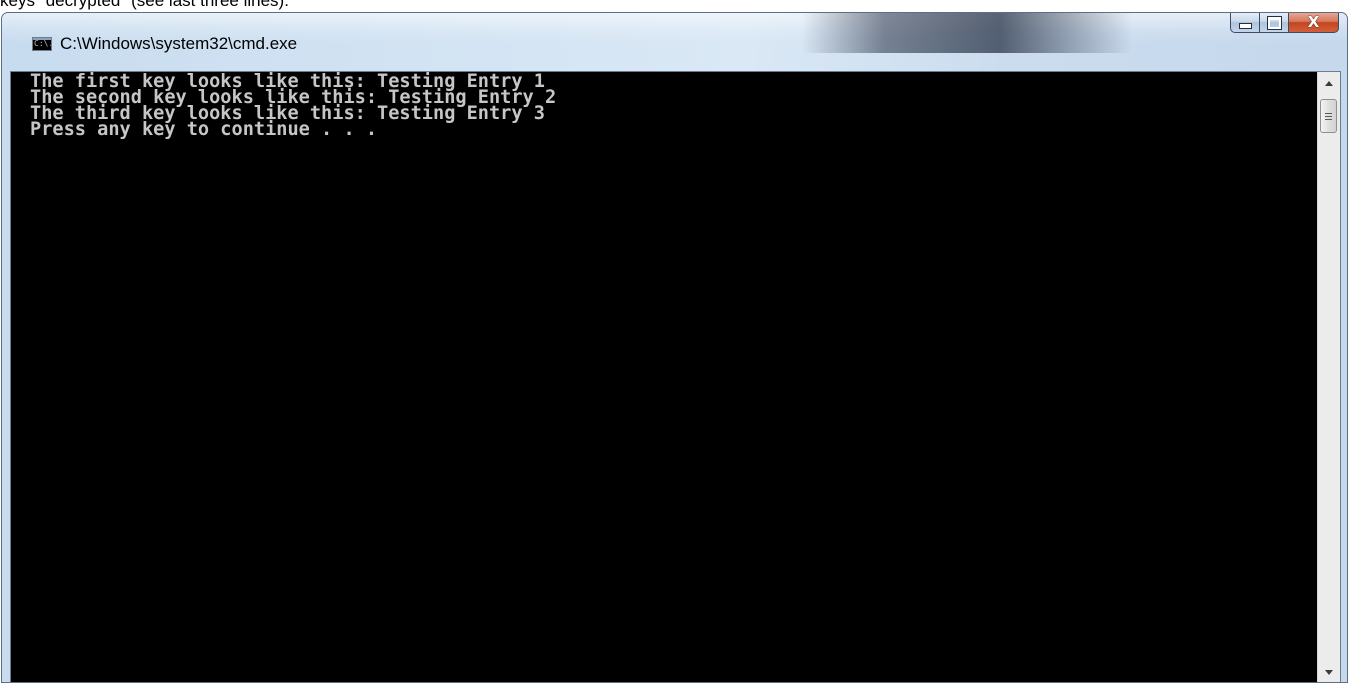 Image resolution: width=1350 pixels, height=685 pixels. I want to click on document-caption: keys "decrypted" (see last three lines)., so click(144, 5).